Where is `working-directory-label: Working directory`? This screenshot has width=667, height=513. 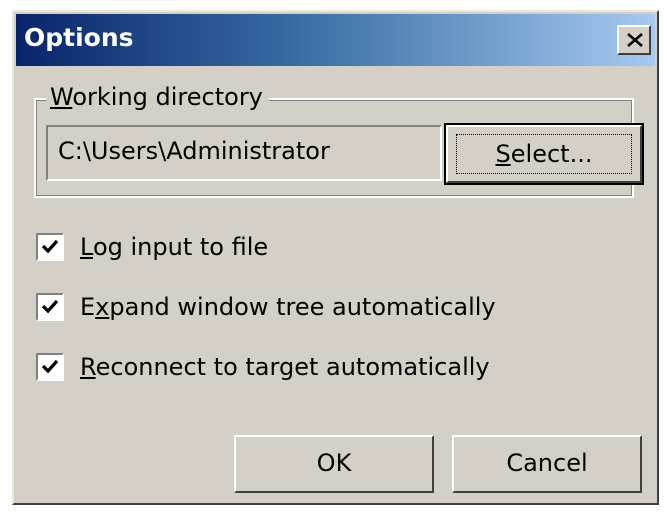
working-directory-label: Working directory is located at coordinates (157, 97).